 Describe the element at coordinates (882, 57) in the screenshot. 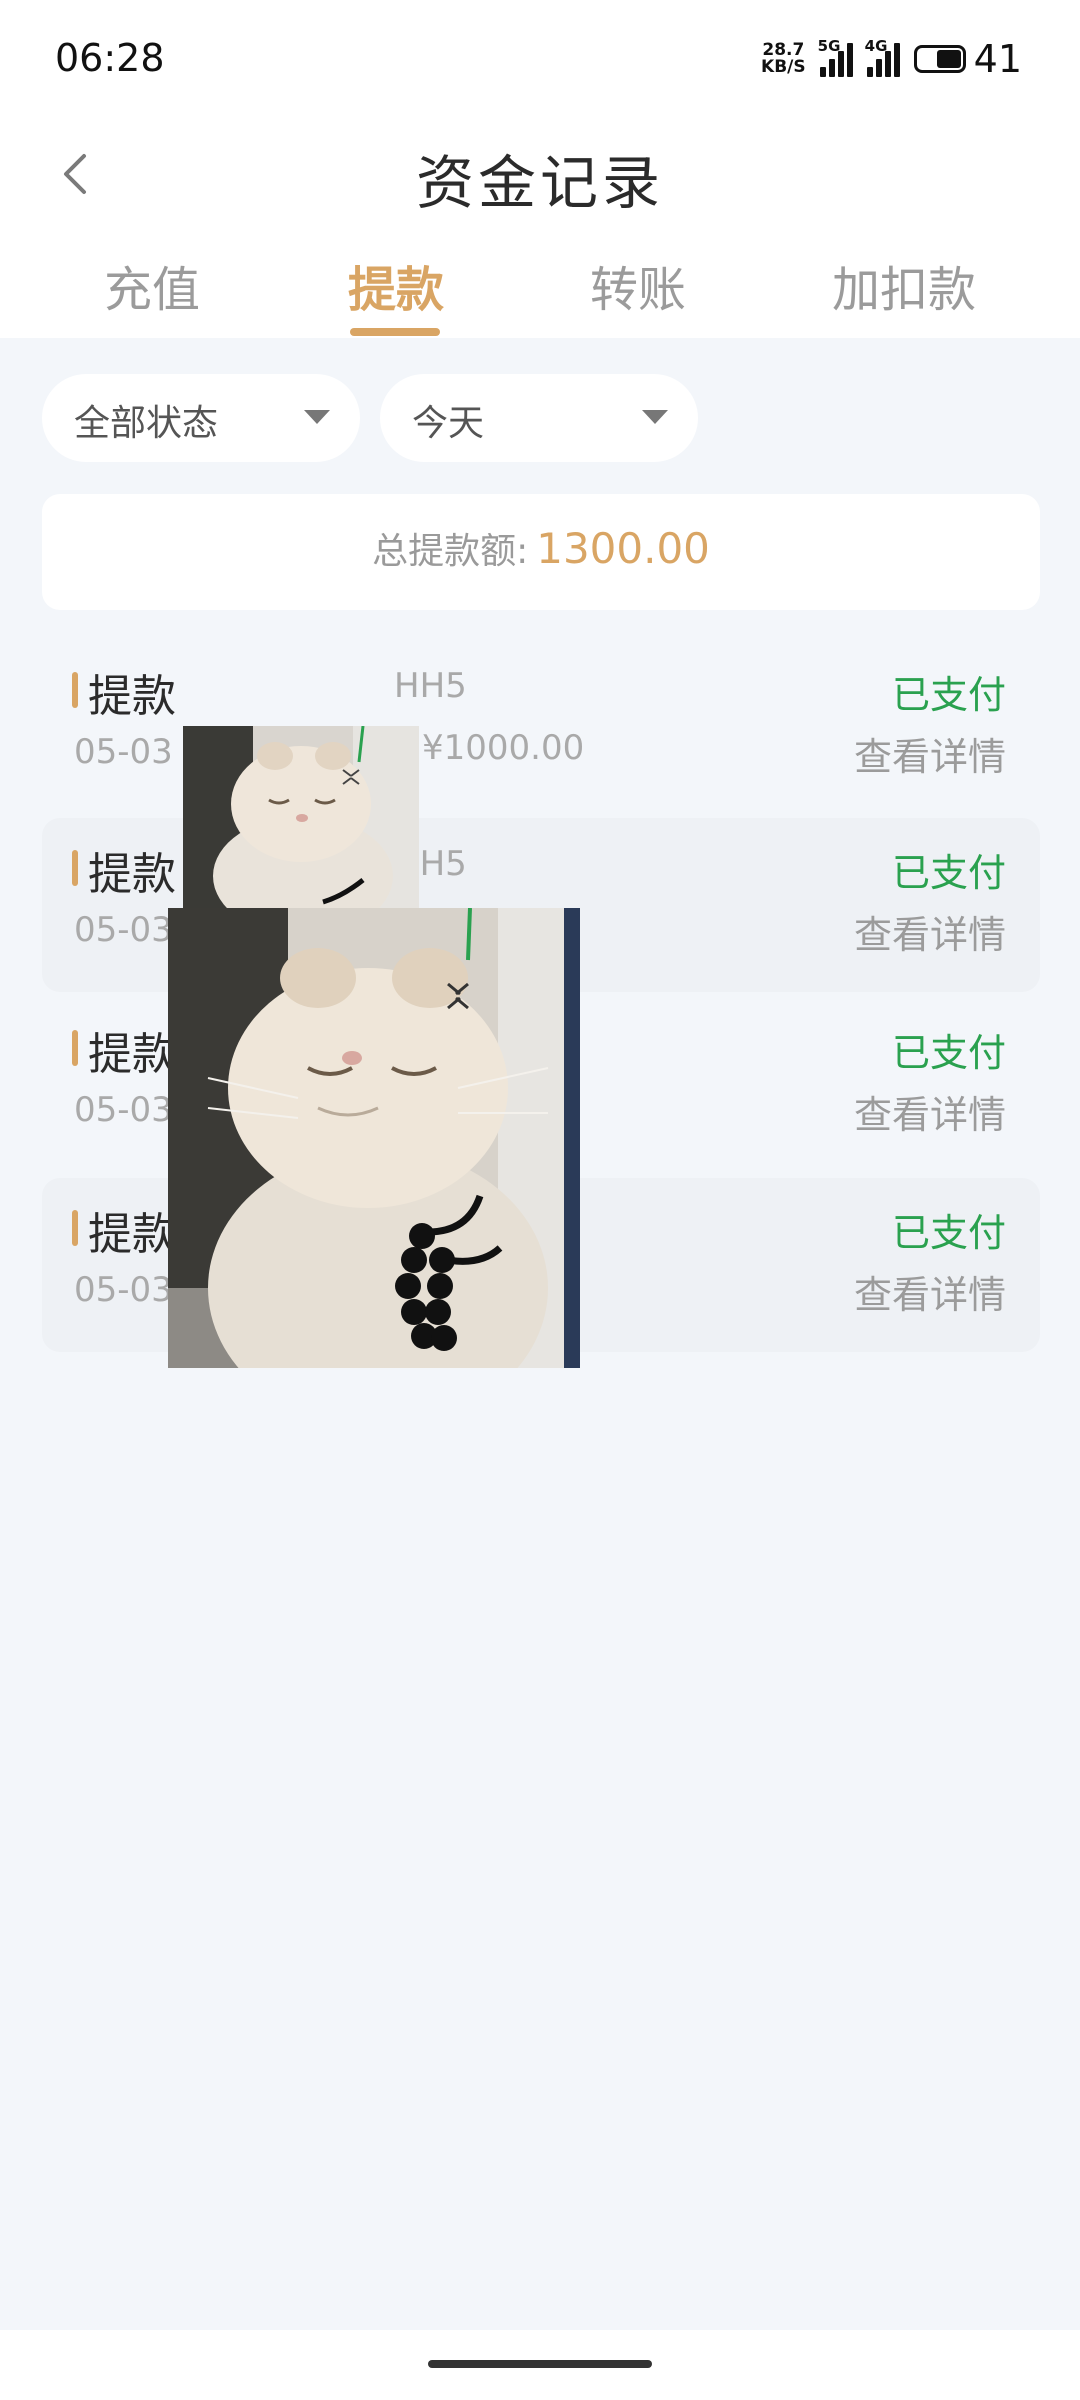

I see `signal-4g-icon: 4G` at that location.